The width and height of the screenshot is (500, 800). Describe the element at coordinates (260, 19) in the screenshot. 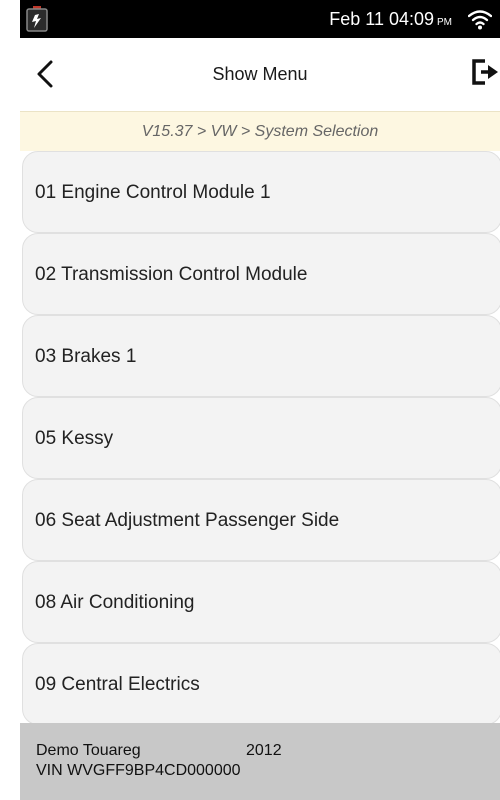

I see `status-bar: Feb 11 04:09 PM` at that location.